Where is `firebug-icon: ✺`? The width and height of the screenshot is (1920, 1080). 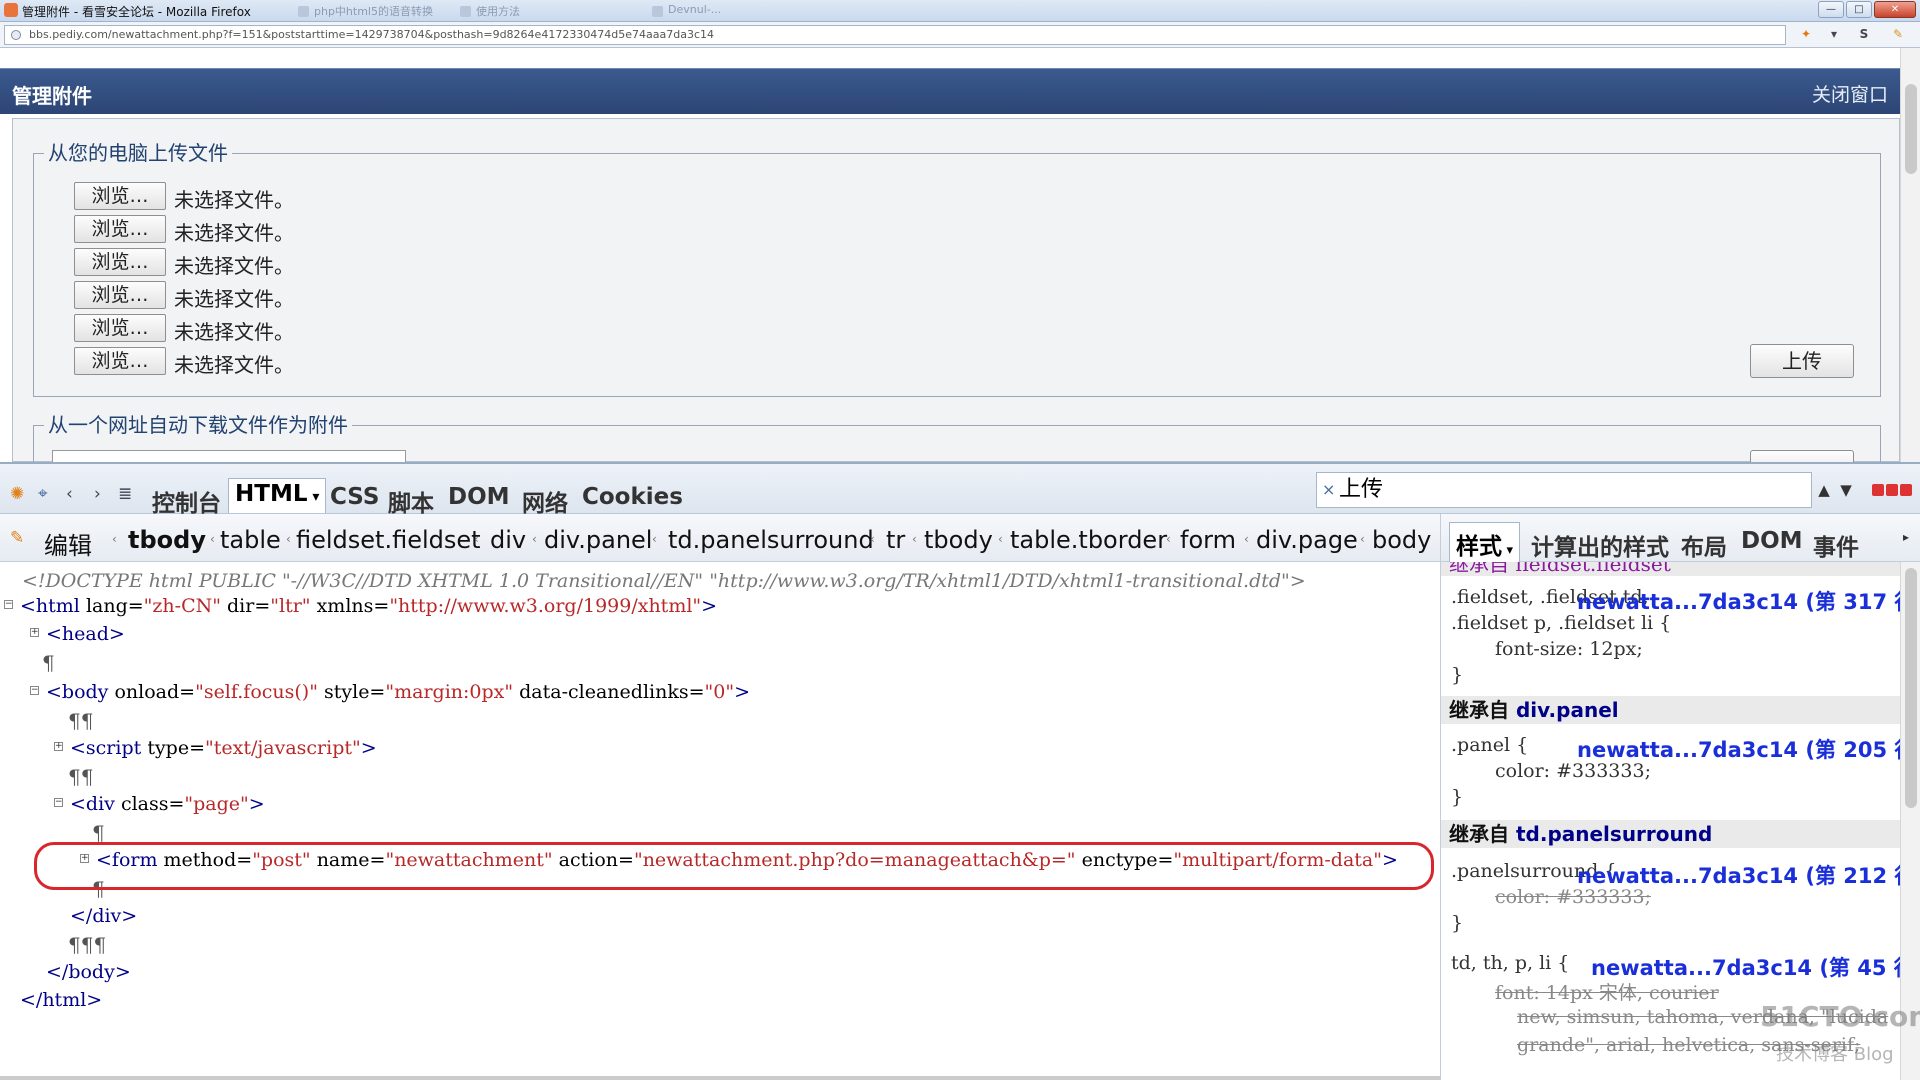
firebug-icon: ✺ is located at coordinates (17, 494).